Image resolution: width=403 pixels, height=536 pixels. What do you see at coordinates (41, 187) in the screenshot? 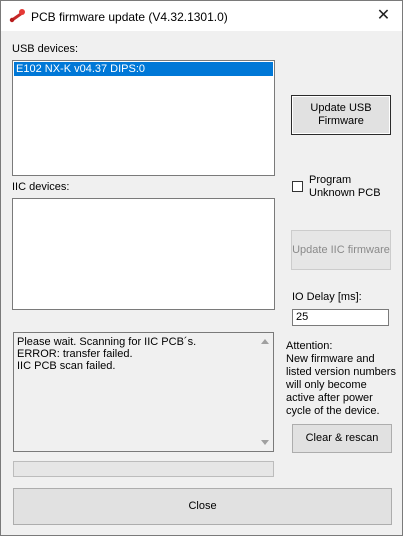
I see `iic-devices-label: IIC devices:` at bounding box center [41, 187].